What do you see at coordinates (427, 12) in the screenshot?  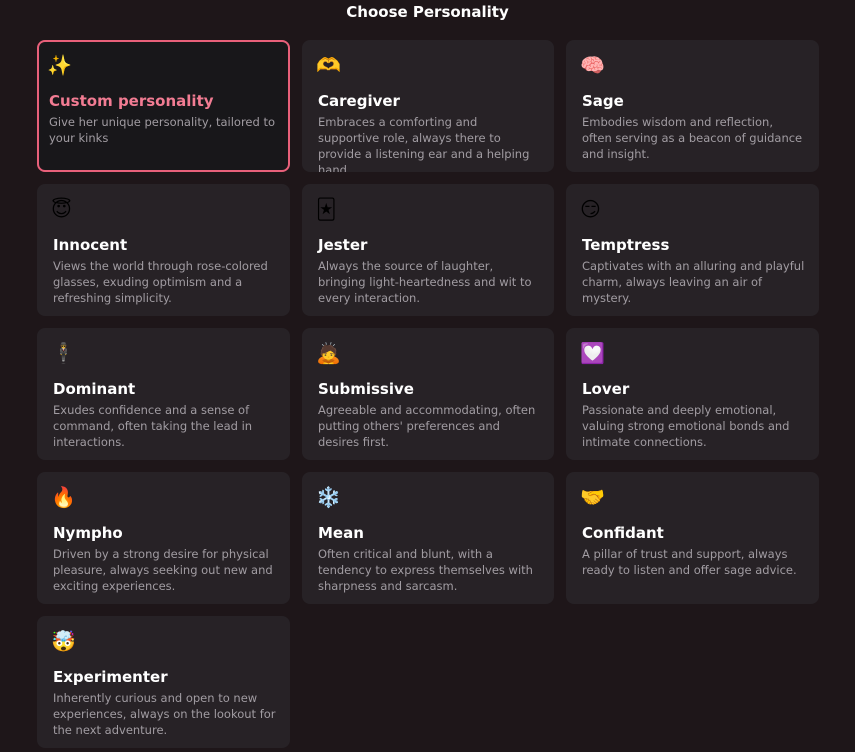 I see `page-title: Choose Personality` at bounding box center [427, 12].